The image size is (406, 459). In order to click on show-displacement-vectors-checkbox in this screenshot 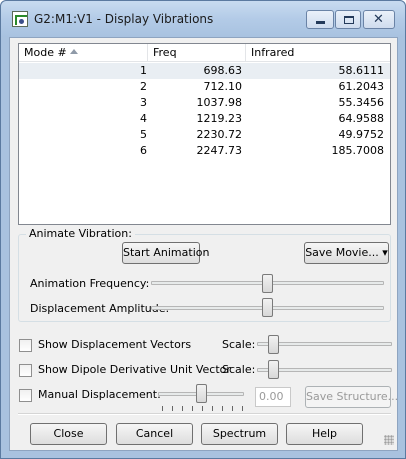, I will do `click(25, 345)`.